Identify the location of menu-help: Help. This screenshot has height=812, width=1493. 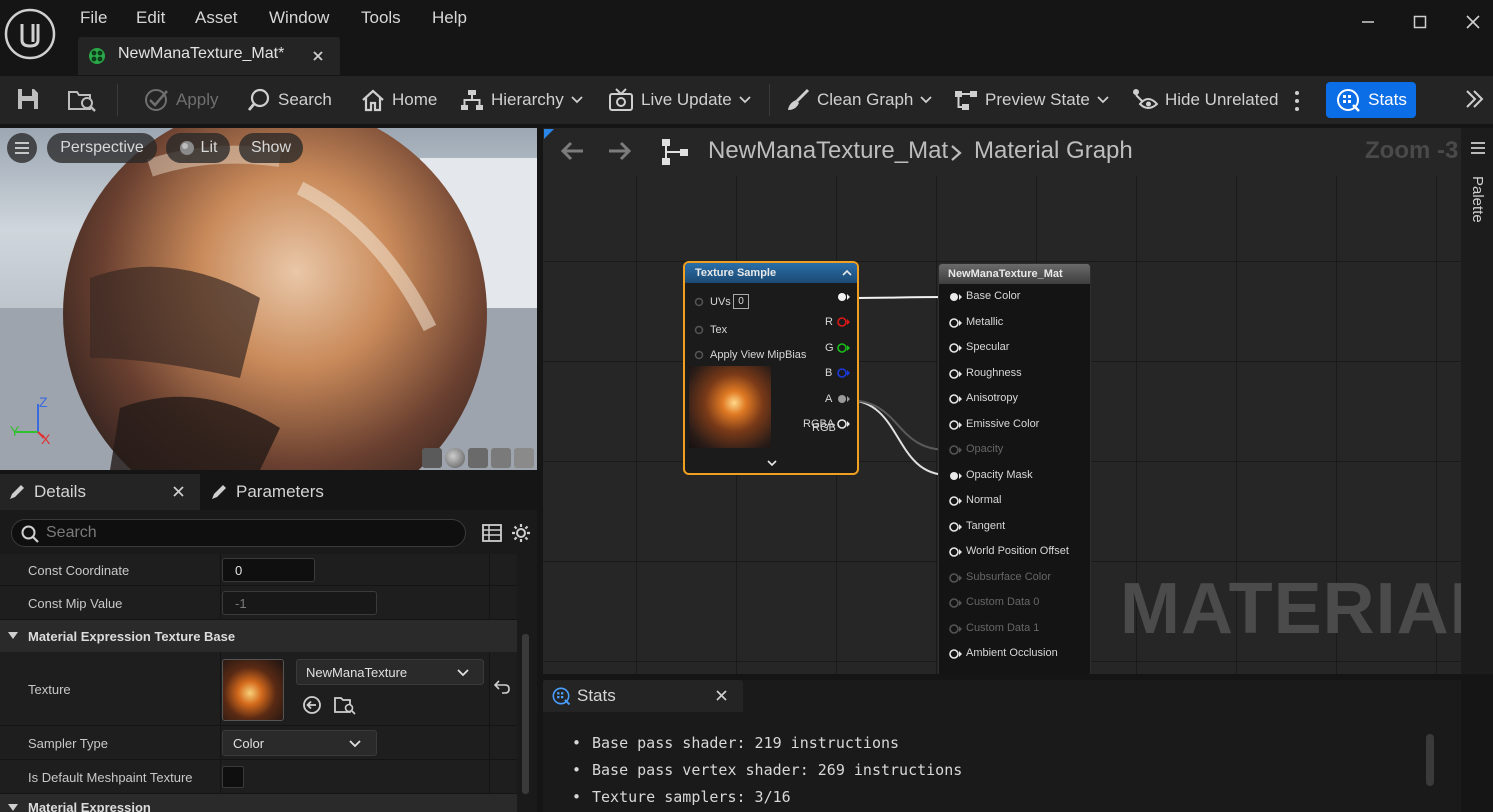
(449, 18).